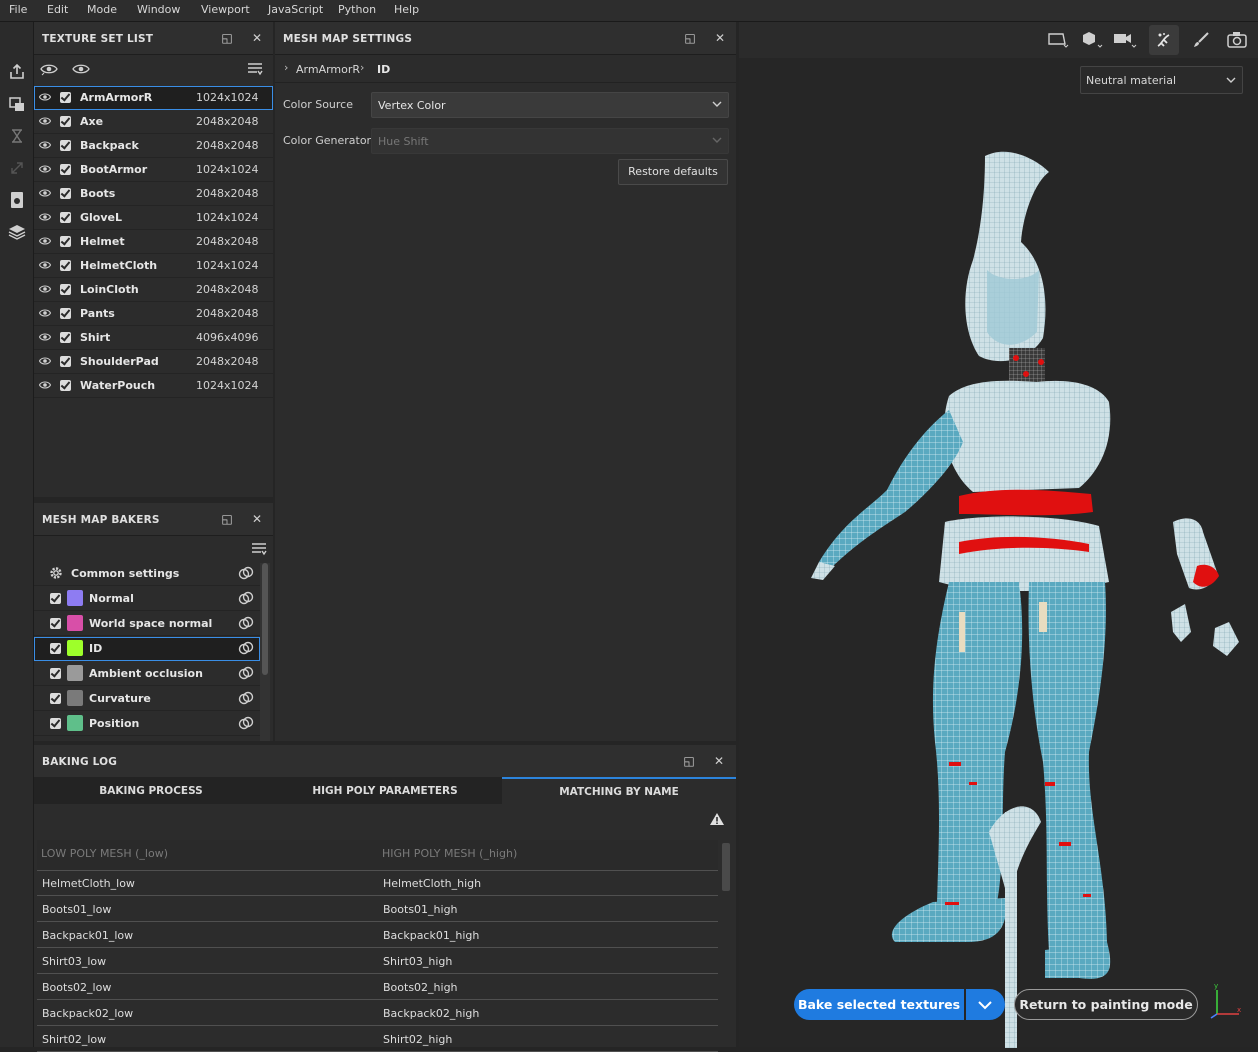  I want to click on menu-help: Help, so click(406, 9).